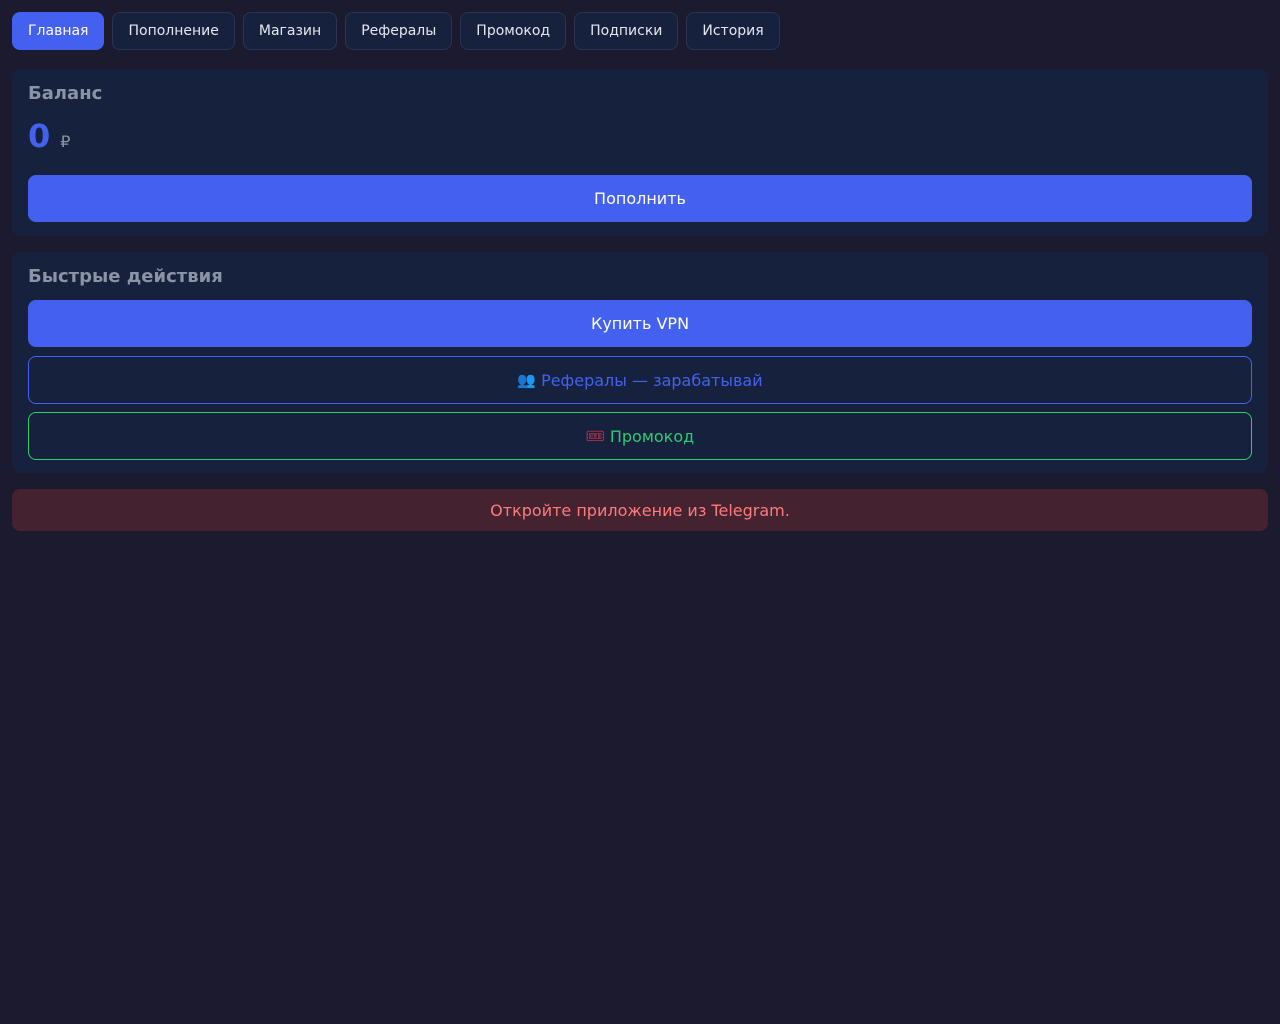  What do you see at coordinates (58, 31) in the screenshot?
I see `tab-home: Главная` at bounding box center [58, 31].